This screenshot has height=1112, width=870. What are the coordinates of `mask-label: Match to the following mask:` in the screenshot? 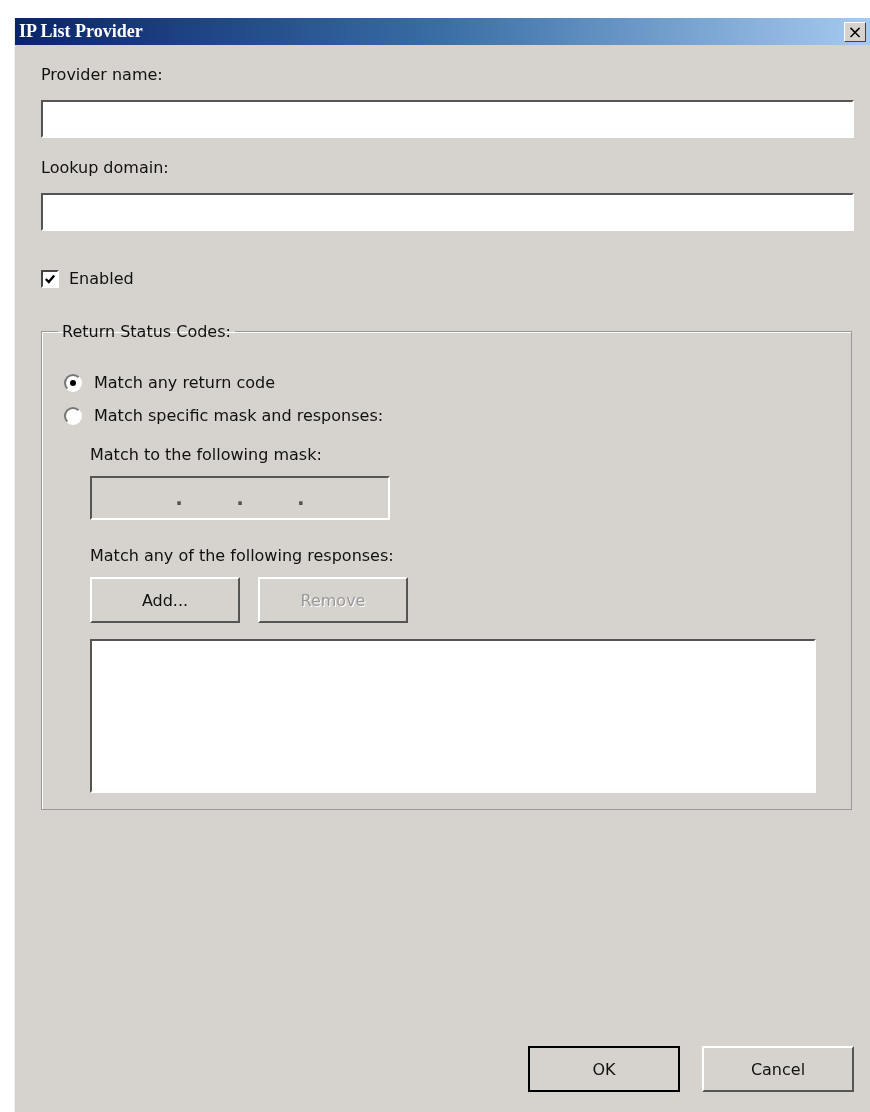 It's located at (206, 454).